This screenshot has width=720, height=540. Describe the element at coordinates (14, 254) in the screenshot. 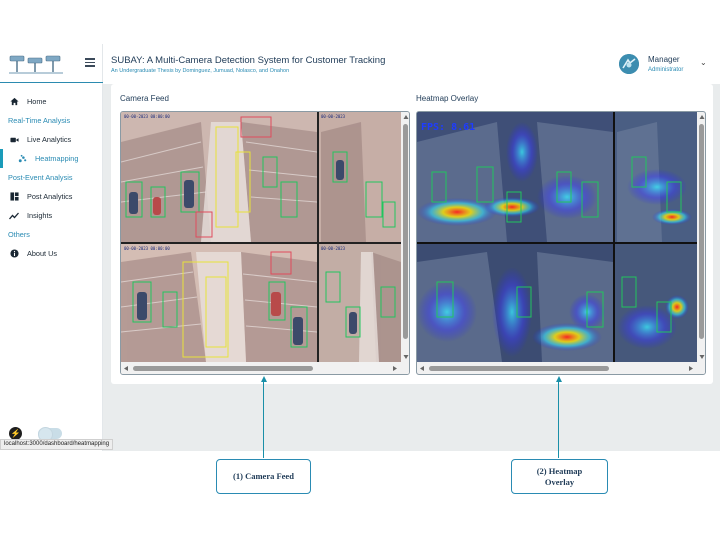

I see `info-icon` at that location.